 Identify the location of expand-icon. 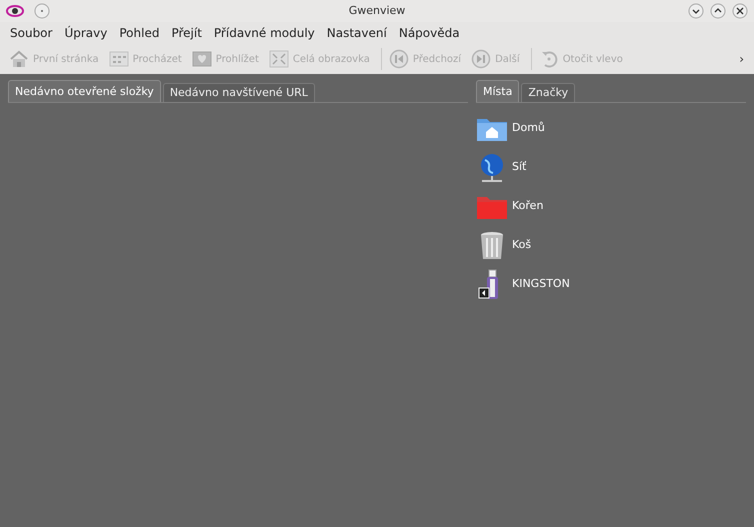
(278, 59).